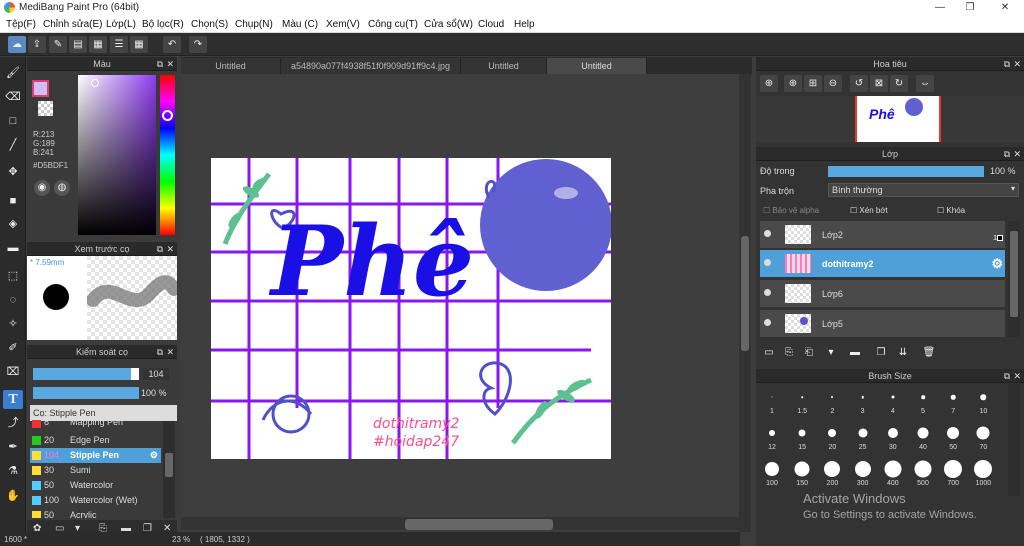  Describe the element at coordinates (793, 83) in the screenshot. I see `zoom-in-icon: ⊕` at that location.